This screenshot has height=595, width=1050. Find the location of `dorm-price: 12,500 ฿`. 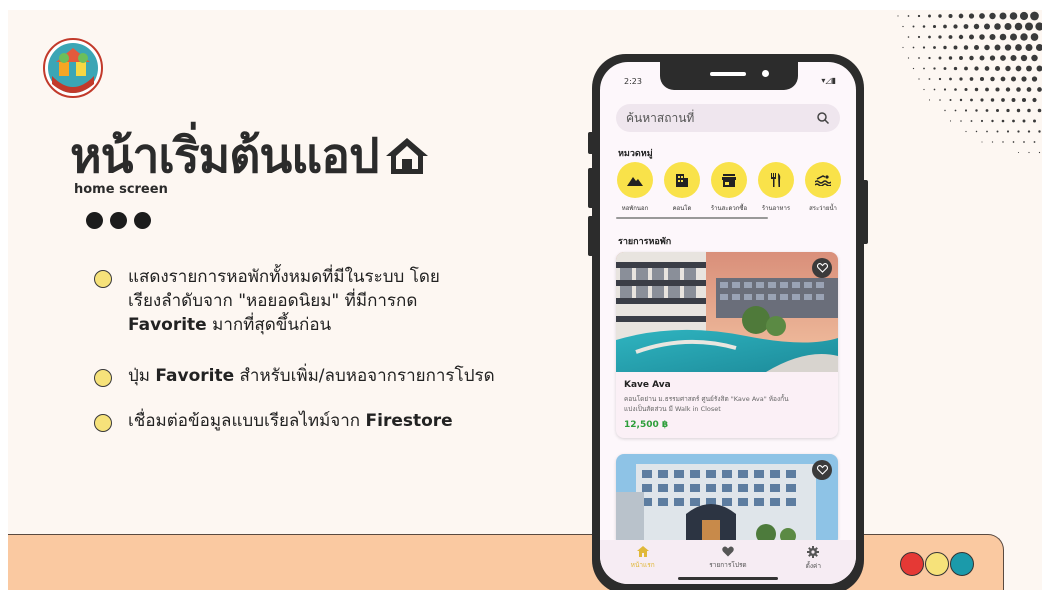

dorm-price: 12,500 ฿ is located at coordinates (646, 425).